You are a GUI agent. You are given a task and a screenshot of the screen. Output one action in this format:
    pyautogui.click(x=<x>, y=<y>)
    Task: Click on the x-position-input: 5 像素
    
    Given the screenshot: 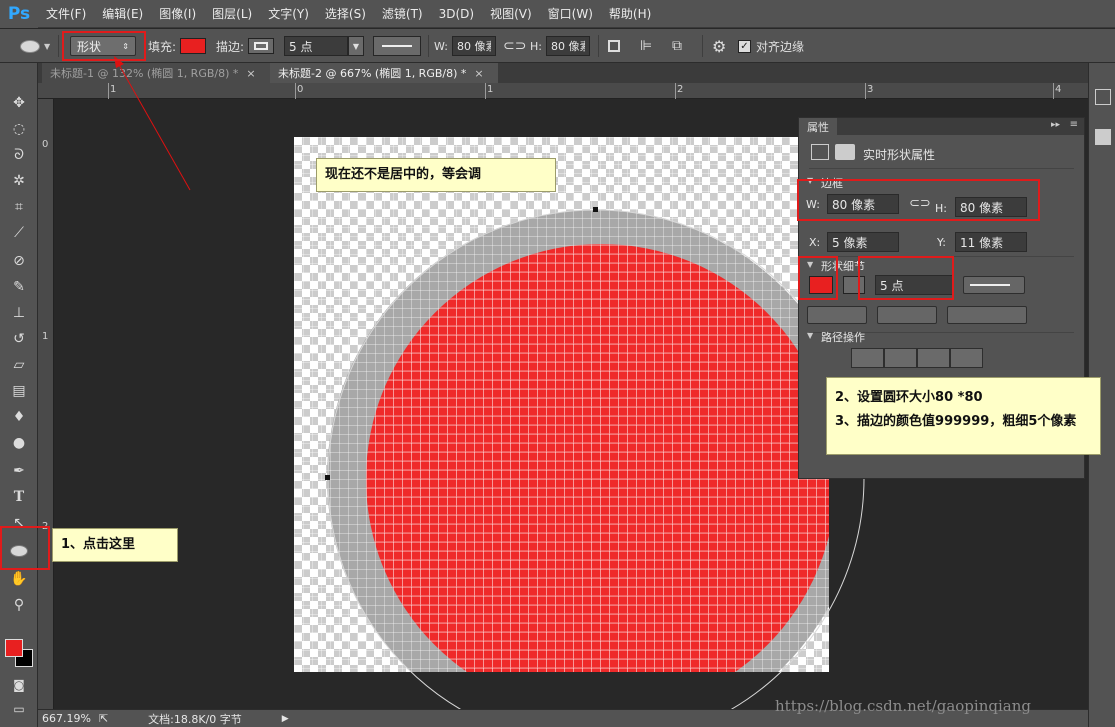 What is the action you would take?
    pyautogui.click(x=863, y=242)
    